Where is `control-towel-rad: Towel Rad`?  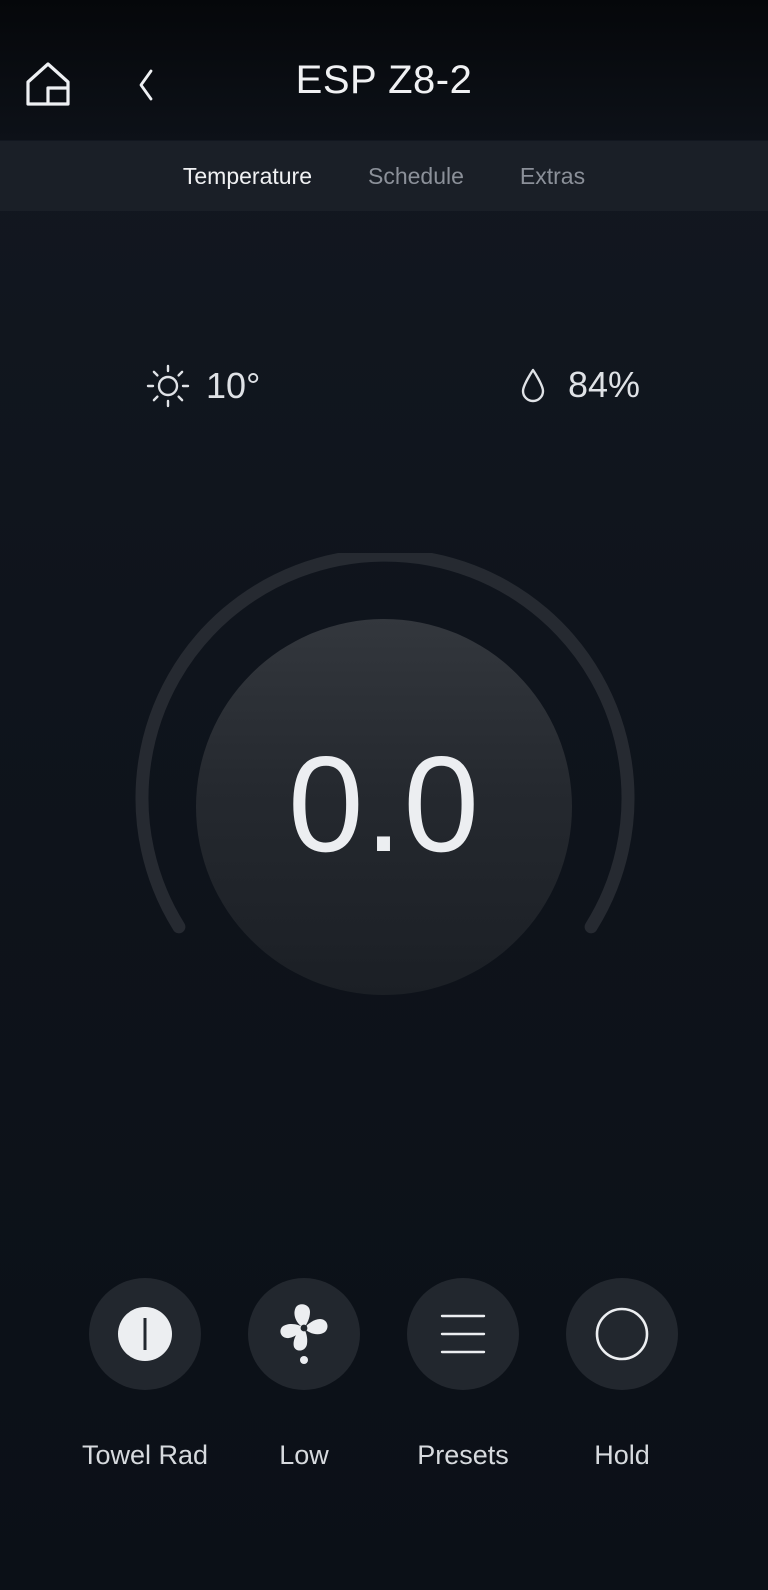
control-towel-rad: Towel Rad is located at coordinates (145, 1374).